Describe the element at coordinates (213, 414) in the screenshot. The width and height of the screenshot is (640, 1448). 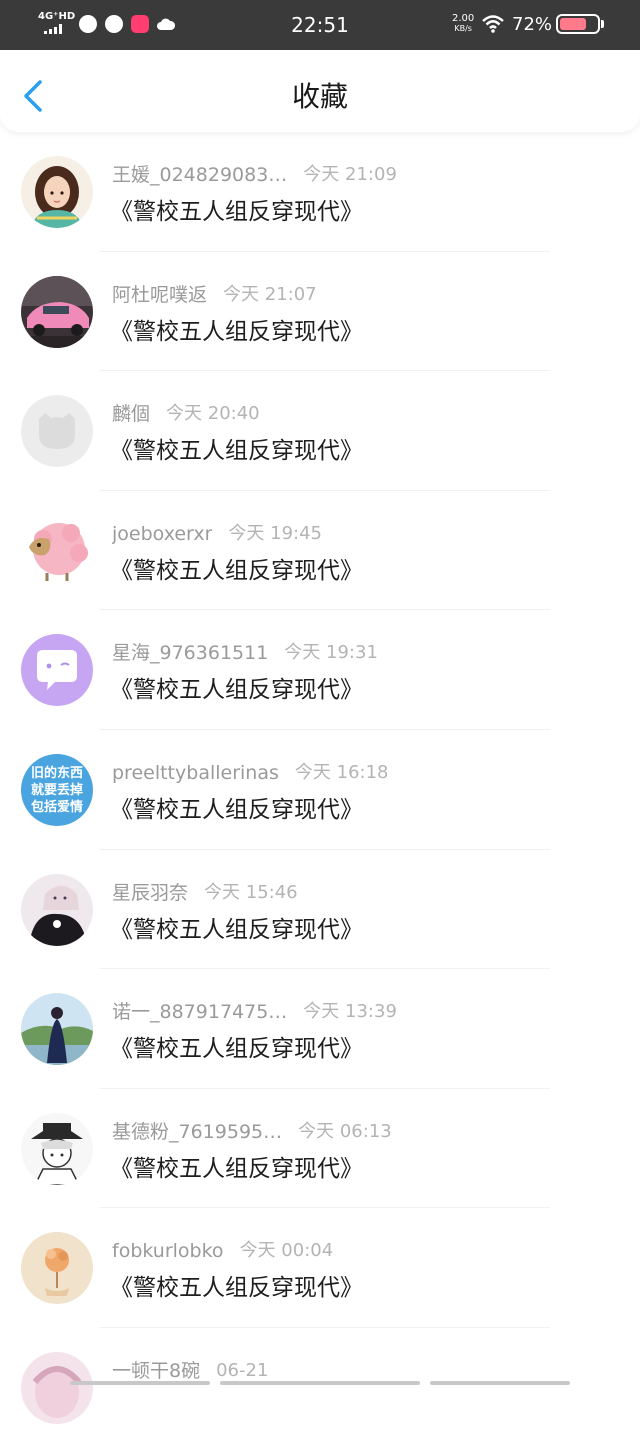
I see `timestamp: 今天 20:40` at that location.